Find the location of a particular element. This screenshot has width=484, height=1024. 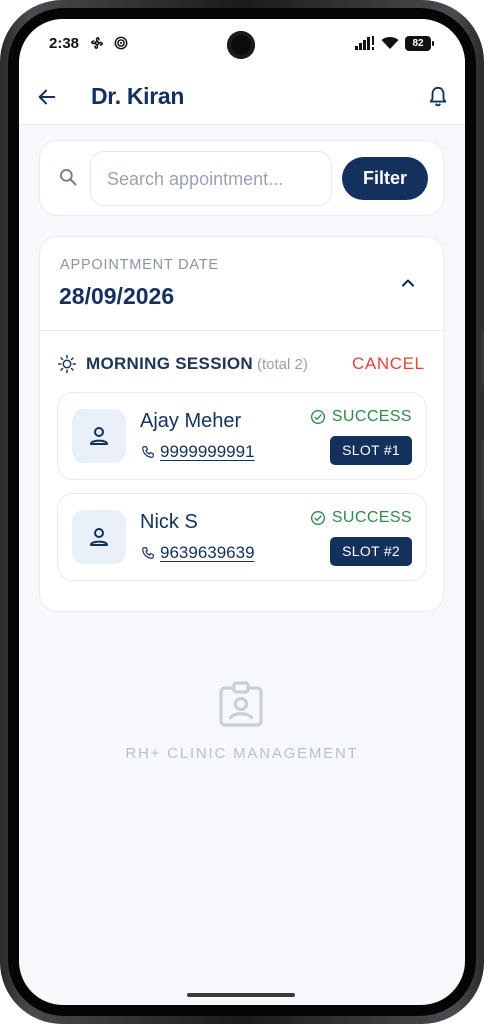

front-camera is located at coordinates (241, 45).